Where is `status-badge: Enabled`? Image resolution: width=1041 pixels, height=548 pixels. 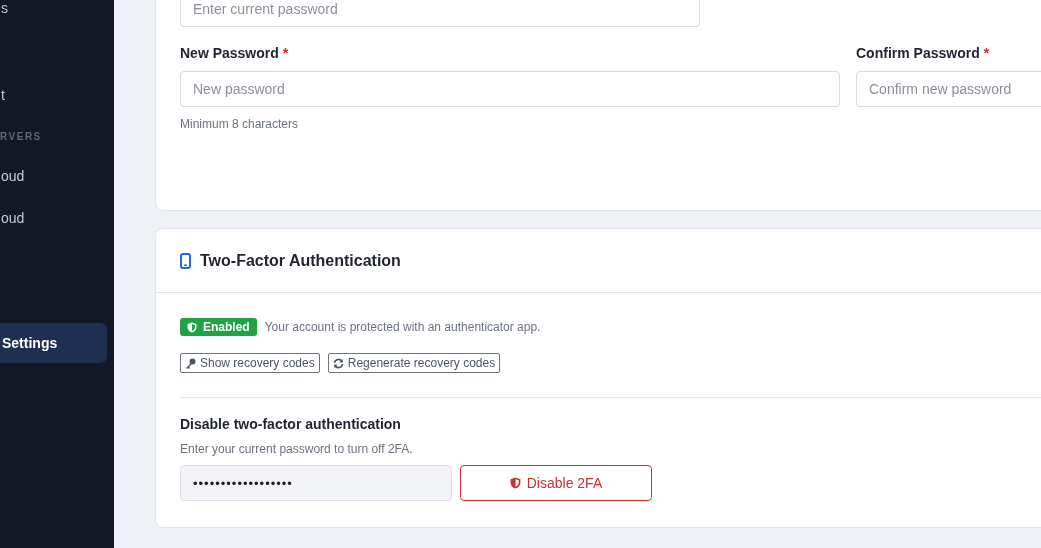
status-badge: Enabled is located at coordinates (218, 327).